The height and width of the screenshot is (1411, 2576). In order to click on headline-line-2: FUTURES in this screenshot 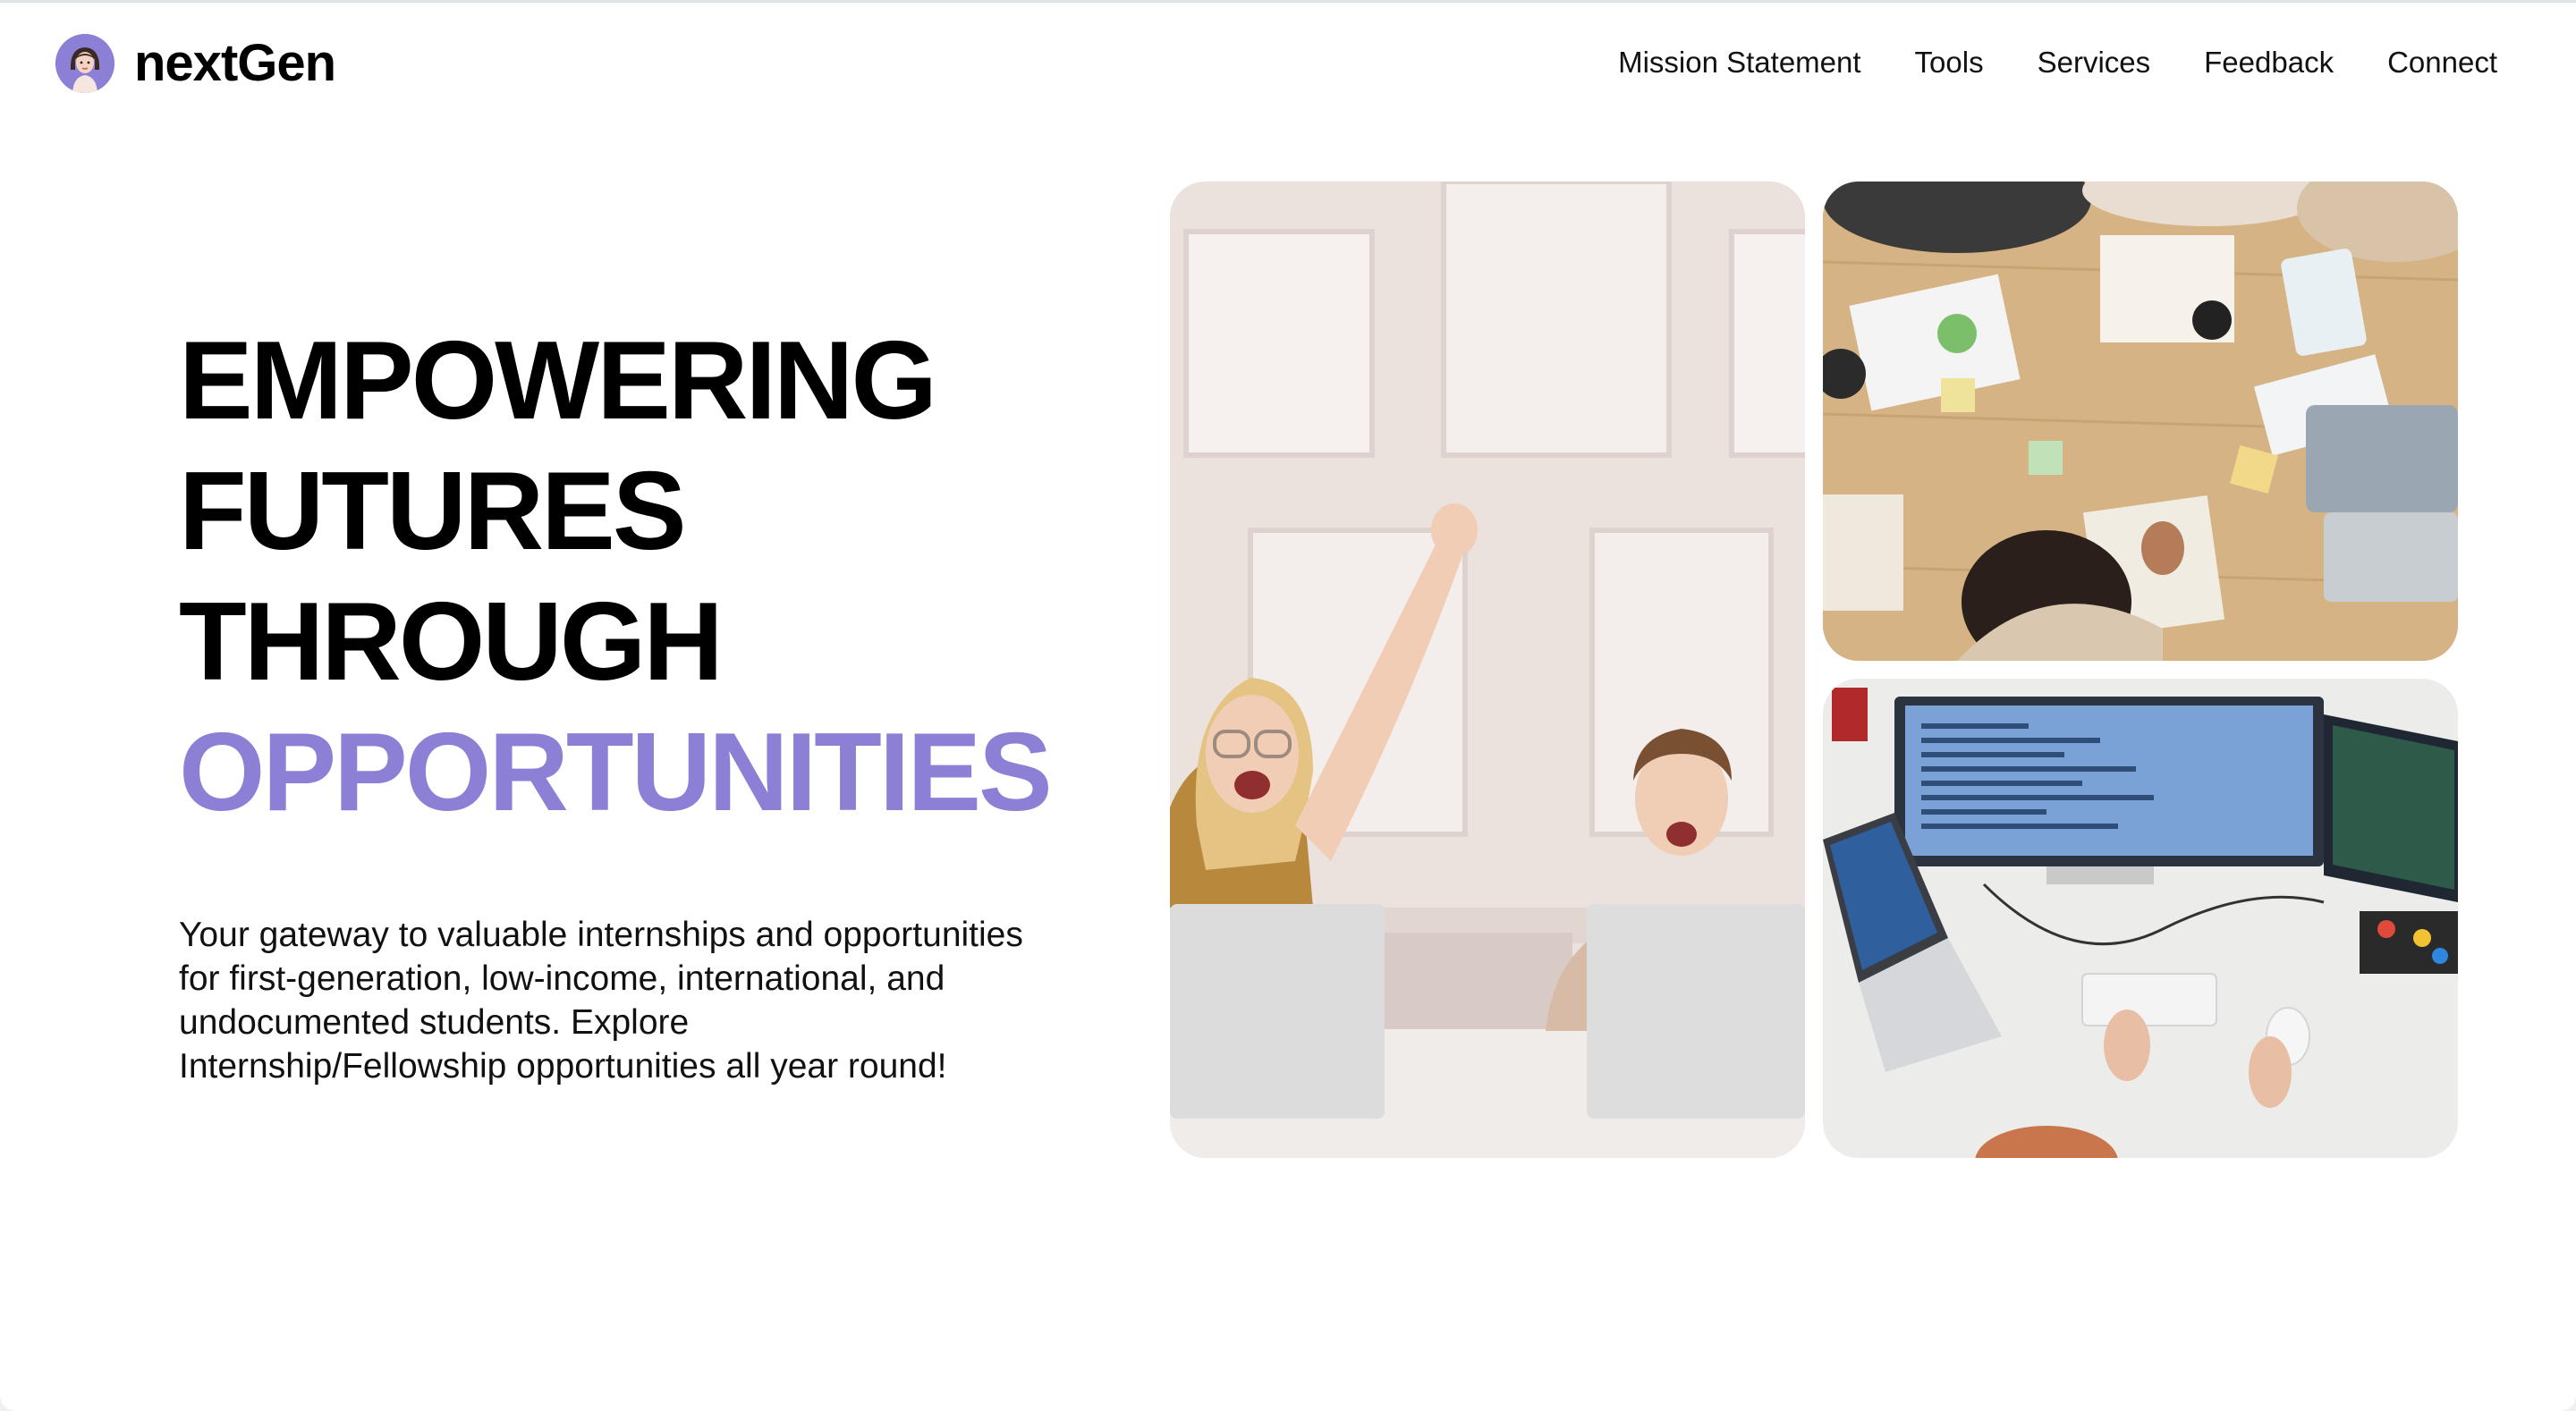, I will do `click(433, 512)`.